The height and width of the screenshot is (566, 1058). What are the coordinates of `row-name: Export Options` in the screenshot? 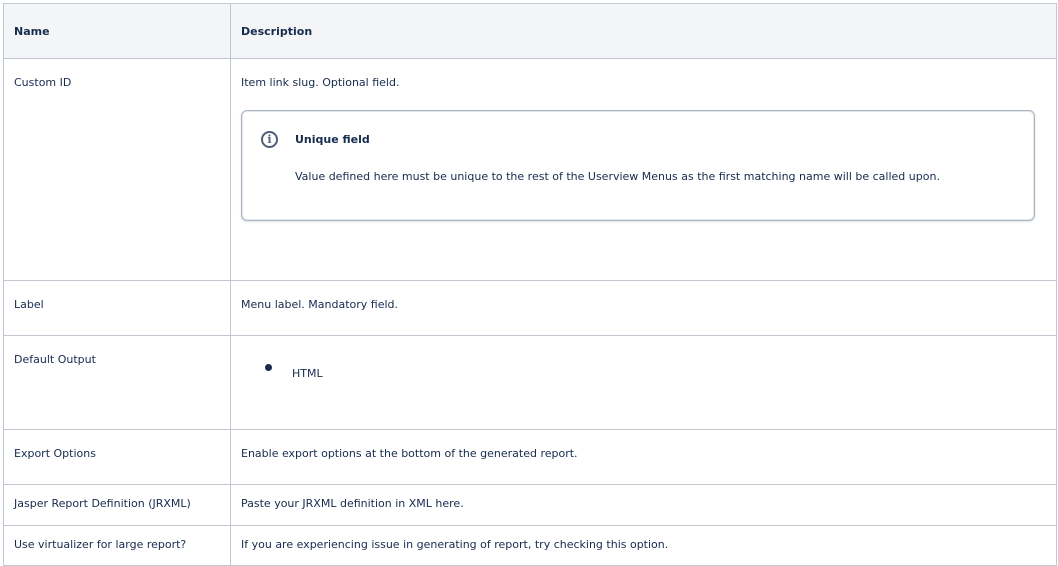 It's located at (55, 453).